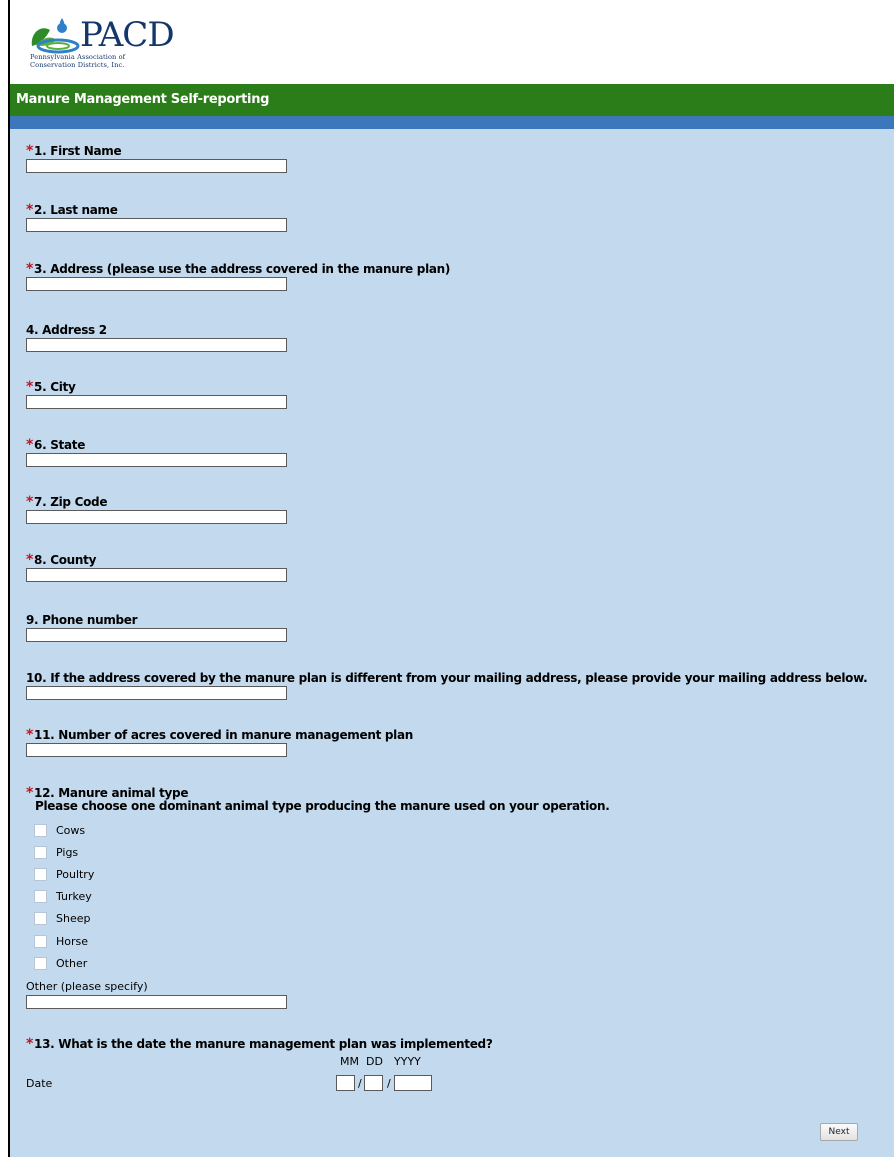 The height and width of the screenshot is (1157, 894). I want to click on question-label: 1. First Name, so click(78, 151).